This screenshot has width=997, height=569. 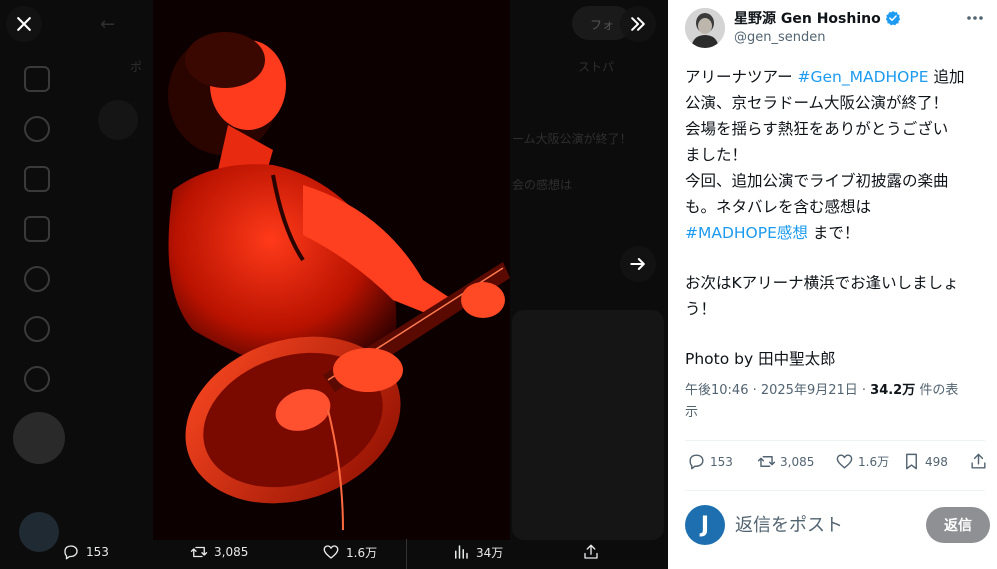 I want to click on collapse-panel-button, so click(x=638, y=24).